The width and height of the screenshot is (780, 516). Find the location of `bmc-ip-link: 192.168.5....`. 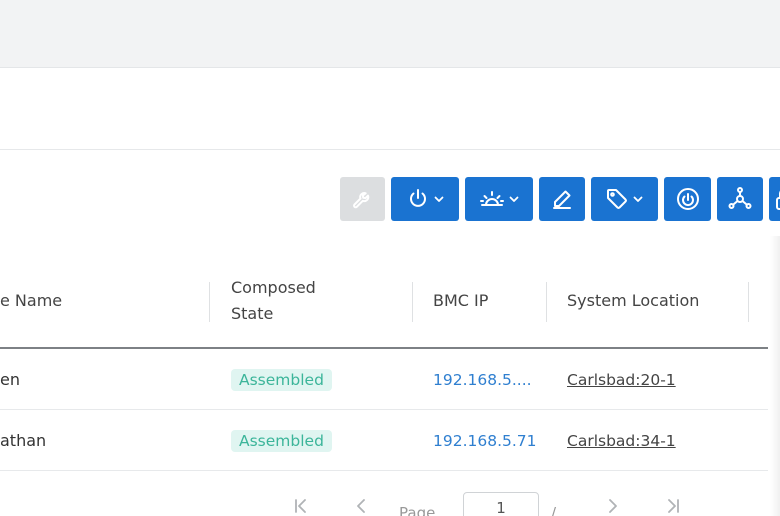

bmc-ip-link: 192.168.5.... is located at coordinates (482, 380).